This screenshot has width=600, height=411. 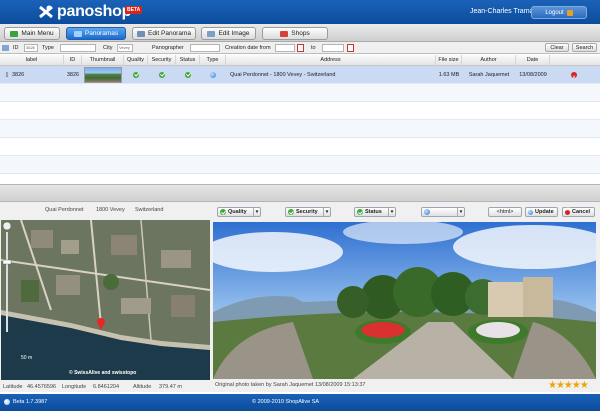 What do you see at coordinates (7, 402) in the screenshot?
I see `info-icon` at bounding box center [7, 402].